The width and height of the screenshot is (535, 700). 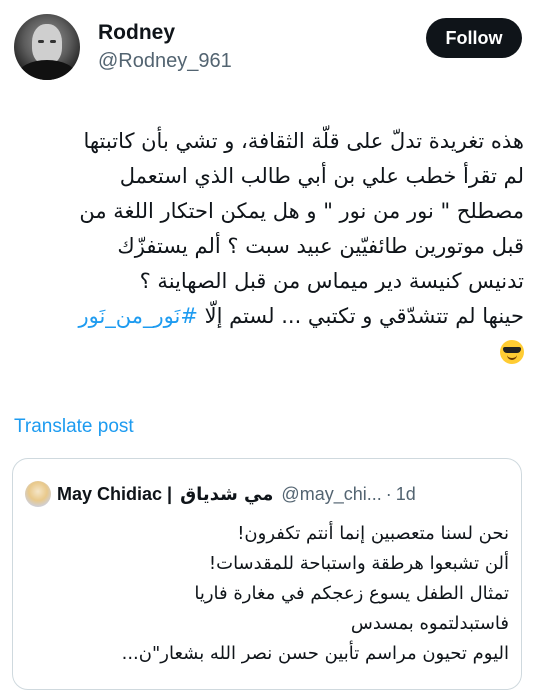 I want to click on translate-post-link: Translate post, so click(x=74, y=427).